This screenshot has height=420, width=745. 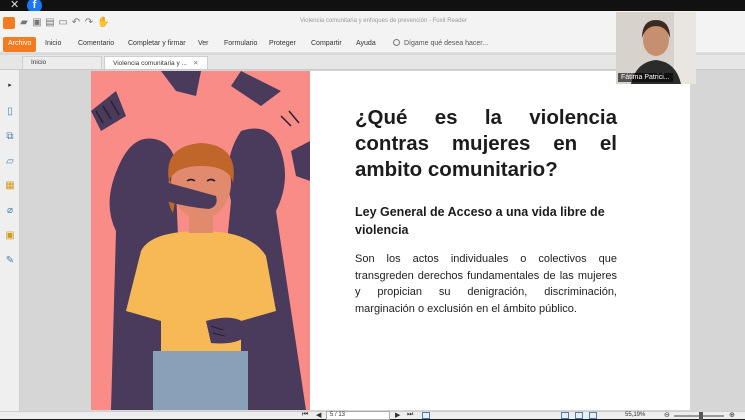 What do you see at coordinates (10, 112) in the screenshot?
I see `page-thumbnails-icon: ▯` at bounding box center [10, 112].